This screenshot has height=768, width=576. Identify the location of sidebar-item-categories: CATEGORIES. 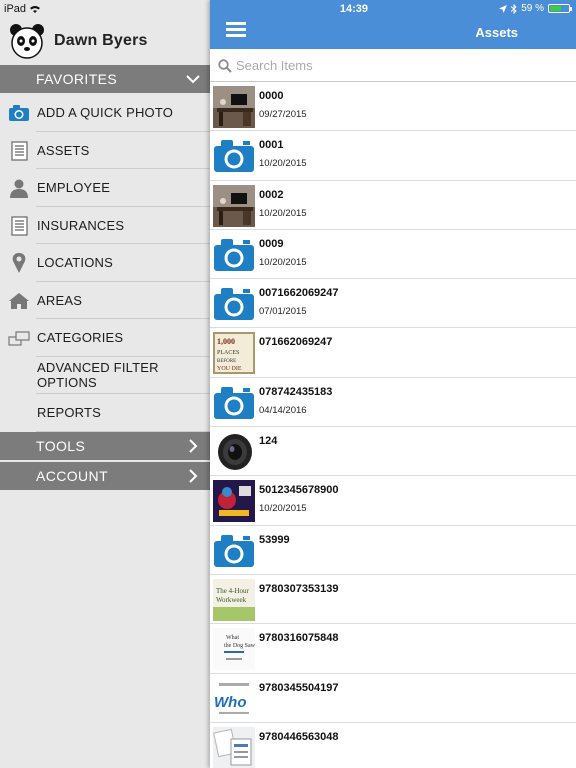
(105, 338).